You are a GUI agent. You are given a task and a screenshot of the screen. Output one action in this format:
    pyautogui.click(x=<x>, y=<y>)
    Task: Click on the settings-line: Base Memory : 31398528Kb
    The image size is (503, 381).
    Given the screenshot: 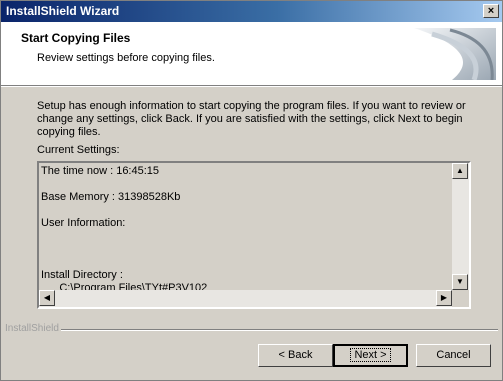 What is the action you would take?
    pyautogui.click(x=111, y=197)
    